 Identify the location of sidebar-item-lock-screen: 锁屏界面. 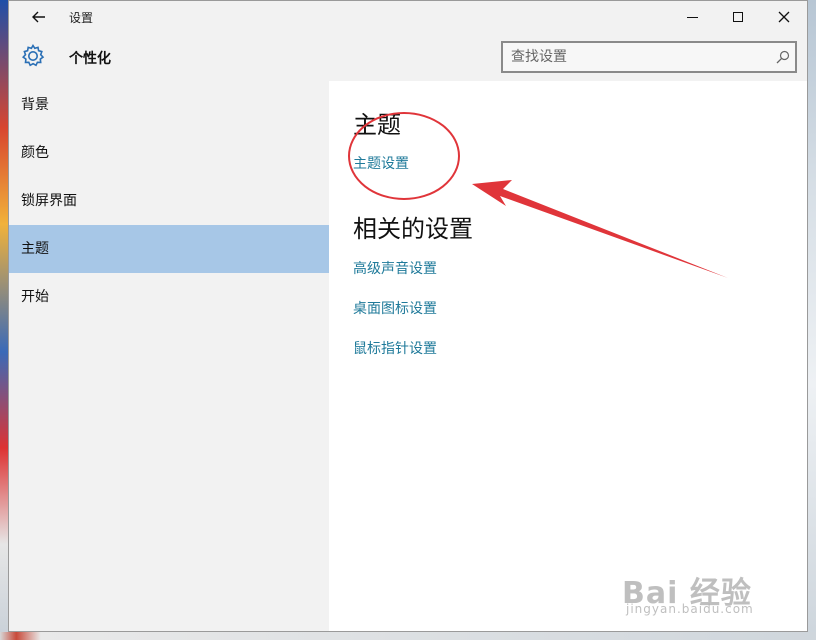
(169, 201).